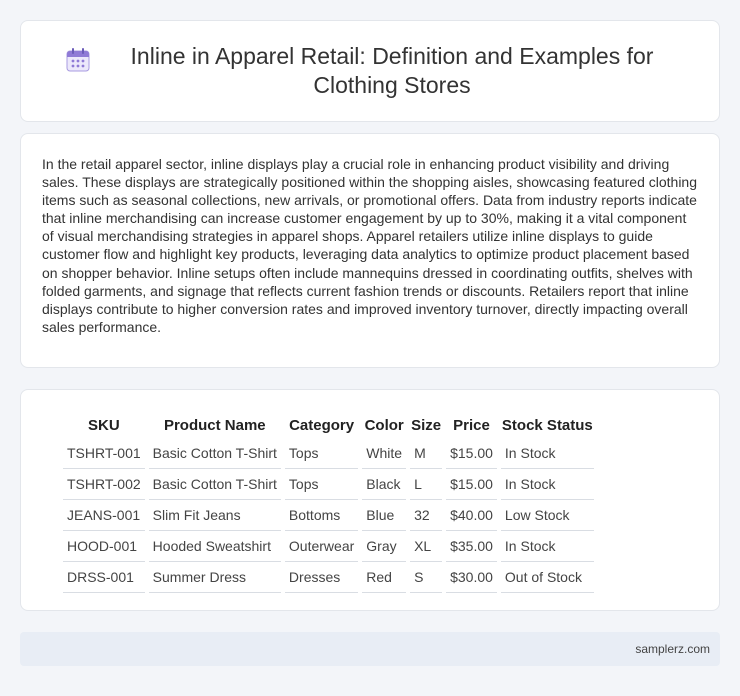 The width and height of the screenshot is (740, 696). Describe the element at coordinates (384, 515) in the screenshot. I see `cell-color: Blue` at that location.